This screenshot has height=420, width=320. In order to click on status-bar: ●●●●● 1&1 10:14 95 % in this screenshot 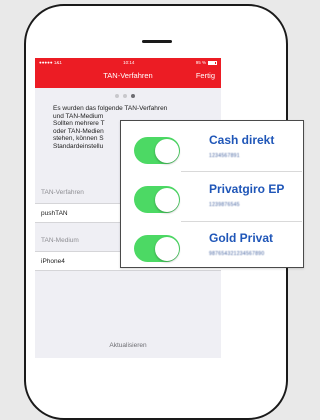, I will do `click(128, 62)`.